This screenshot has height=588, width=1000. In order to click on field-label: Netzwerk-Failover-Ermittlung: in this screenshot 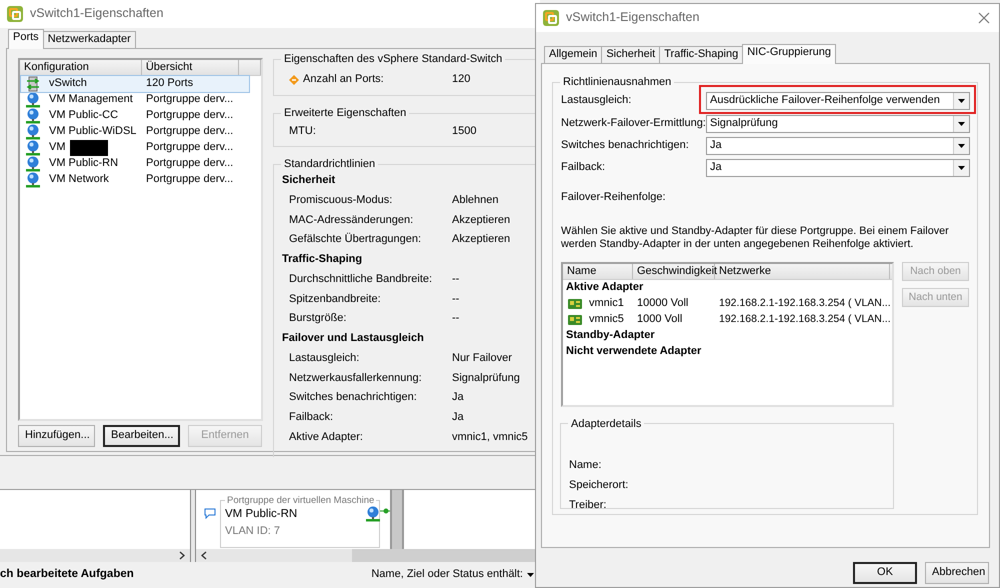, I will do `click(633, 124)`.